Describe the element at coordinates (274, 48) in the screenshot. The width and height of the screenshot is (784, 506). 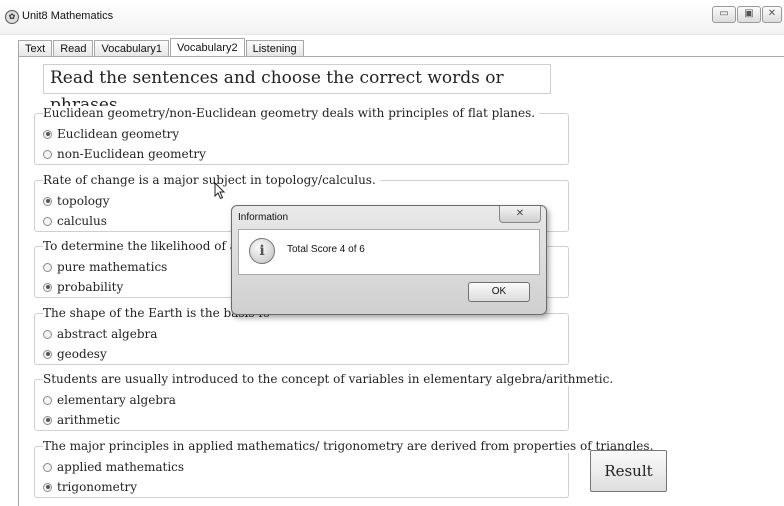
I see `tab-listening: Listening` at that location.